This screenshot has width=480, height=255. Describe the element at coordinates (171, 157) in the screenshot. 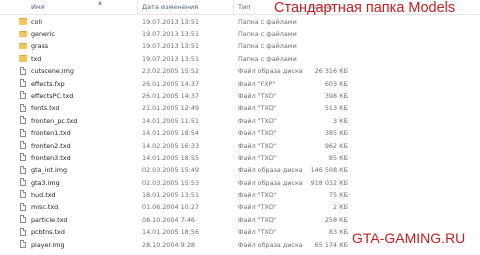

I see `file-date-modified: 14.01.2005 18:55` at that location.